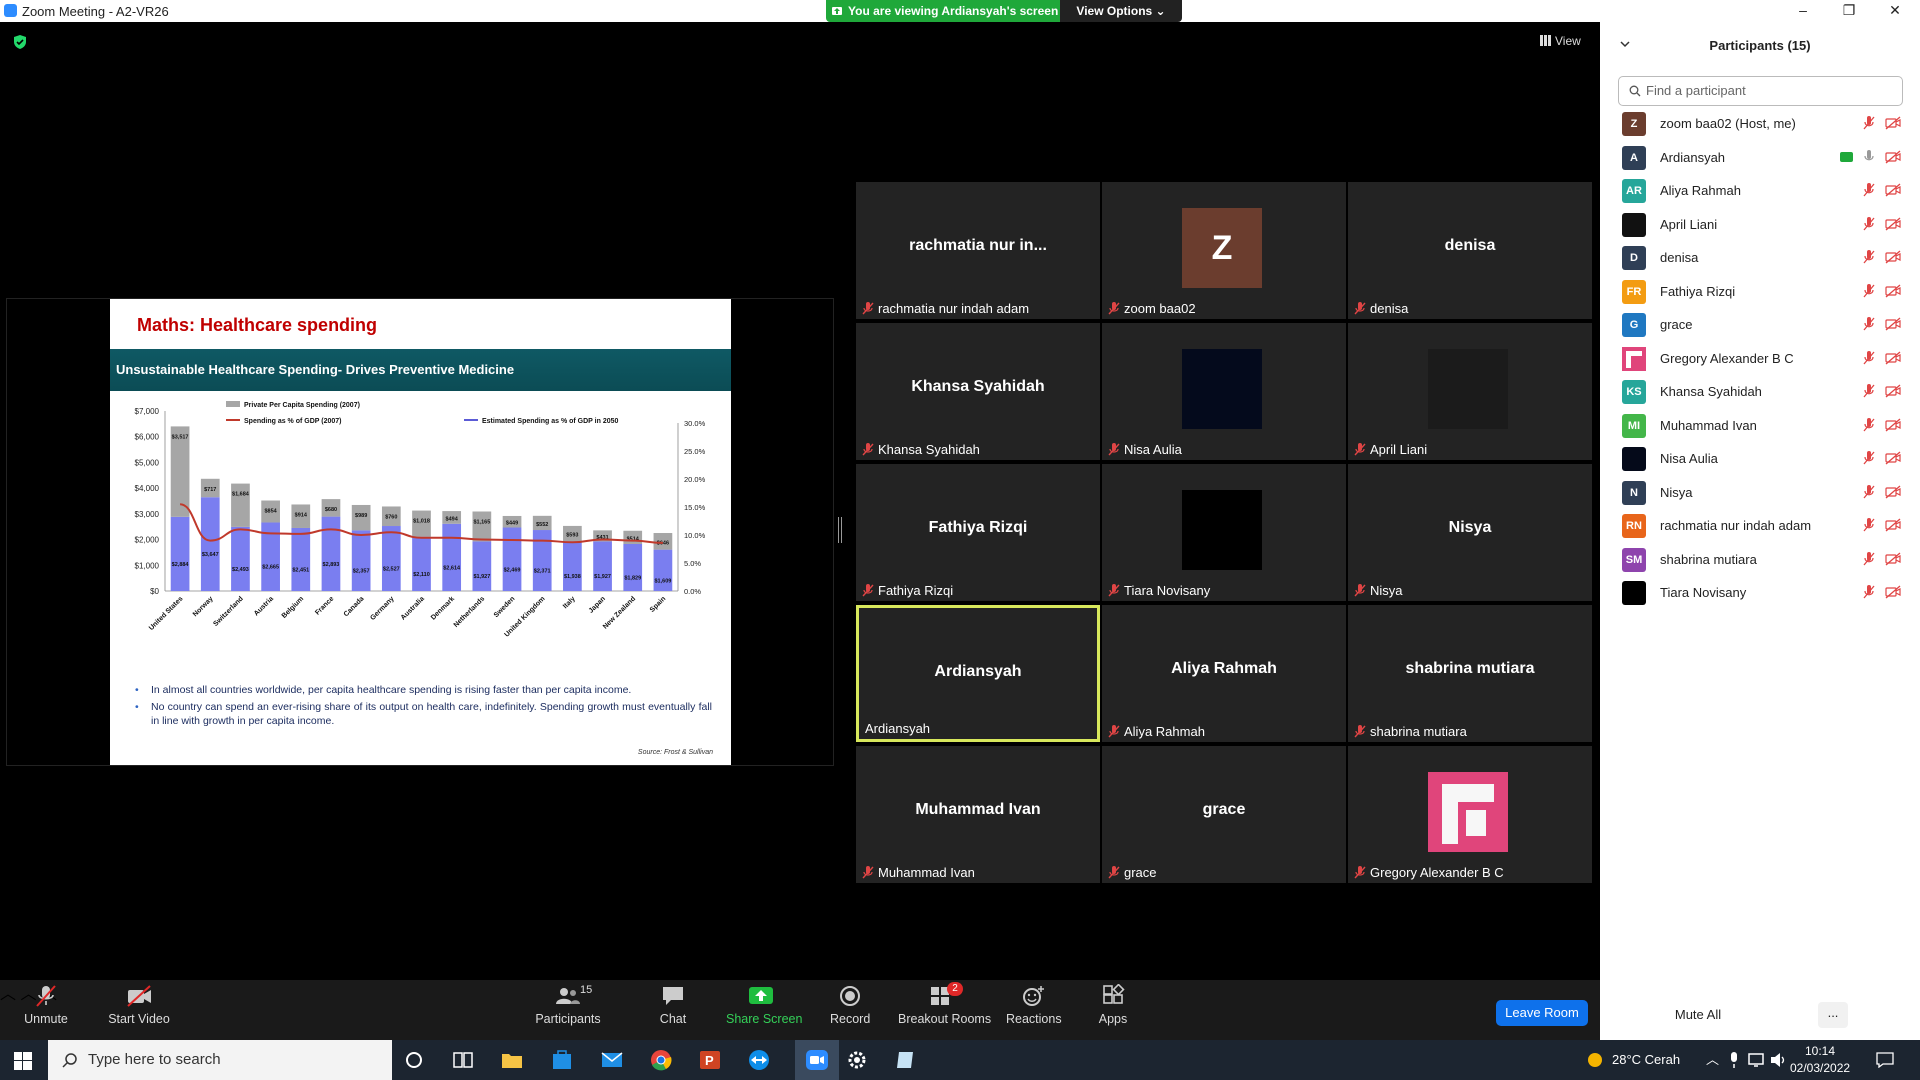 This screenshot has height=1080, width=1920. What do you see at coordinates (1634, 526) in the screenshot?
I see `participant-avatar: RN` at bounding box center [1634, 526].